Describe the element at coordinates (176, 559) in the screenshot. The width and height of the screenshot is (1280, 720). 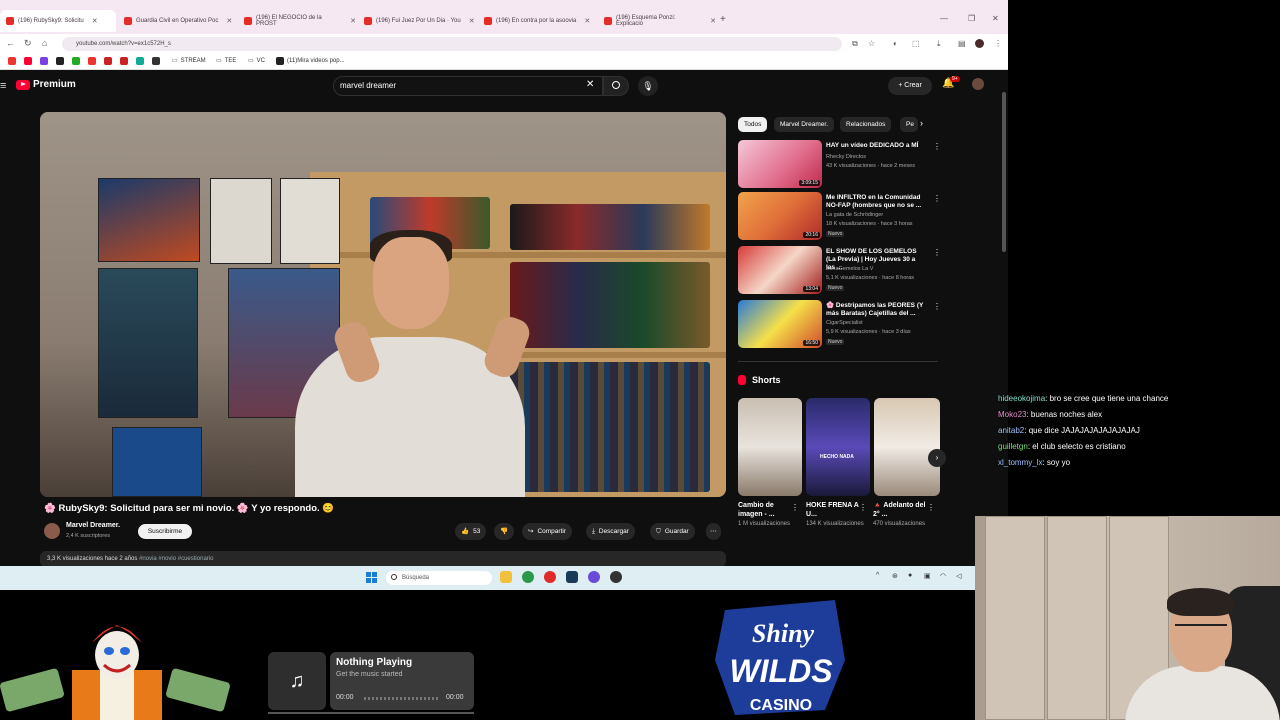
I see `hashtags: #novia #novio #cuestionario` at that location.